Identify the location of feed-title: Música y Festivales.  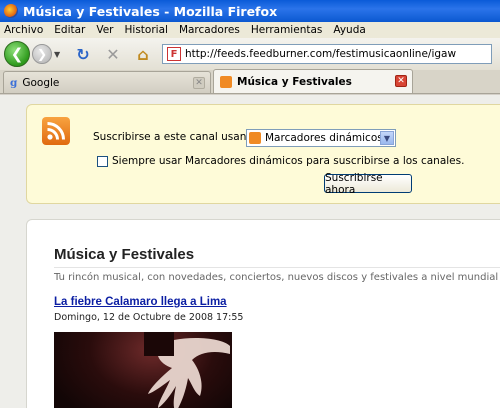
(124, 254).